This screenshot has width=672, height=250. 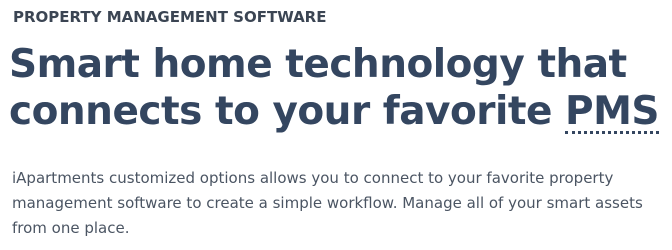 I want to click on section-eyebrow: PROPERTY MANAGEMENT SOFTWARE, so click(x=170, y=17).